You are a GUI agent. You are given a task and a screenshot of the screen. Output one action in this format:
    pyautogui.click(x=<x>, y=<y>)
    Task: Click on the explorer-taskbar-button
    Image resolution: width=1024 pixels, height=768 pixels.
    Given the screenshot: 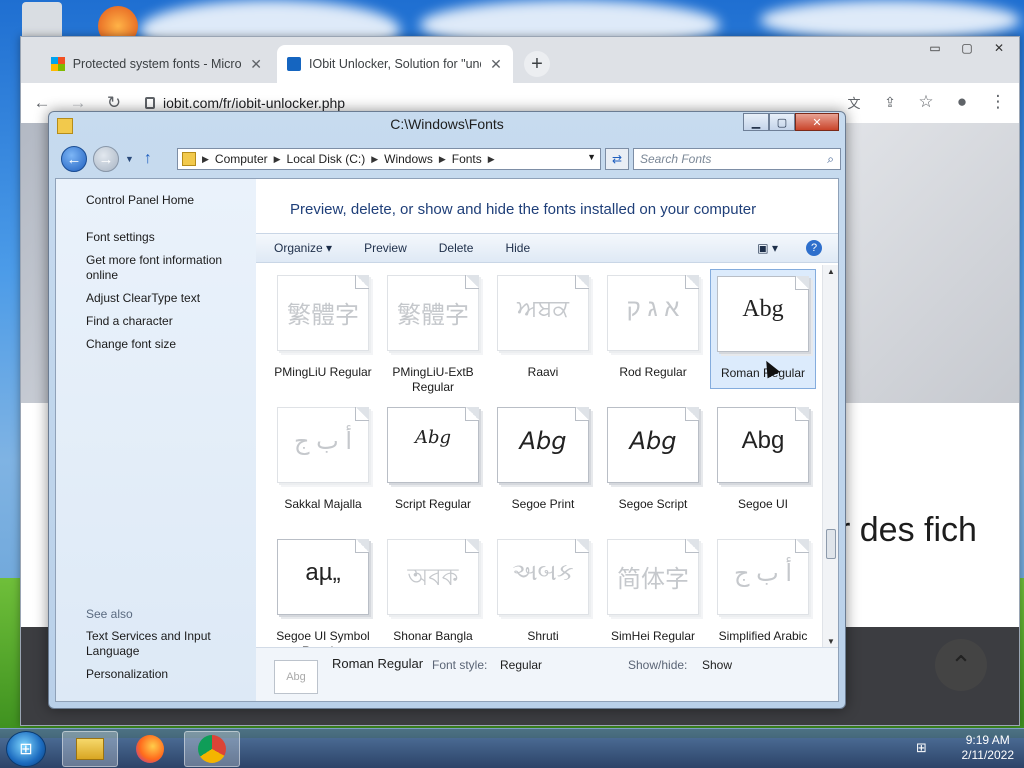 What is the action you would take?
    pyautogui.click(x=90, y=749)
    